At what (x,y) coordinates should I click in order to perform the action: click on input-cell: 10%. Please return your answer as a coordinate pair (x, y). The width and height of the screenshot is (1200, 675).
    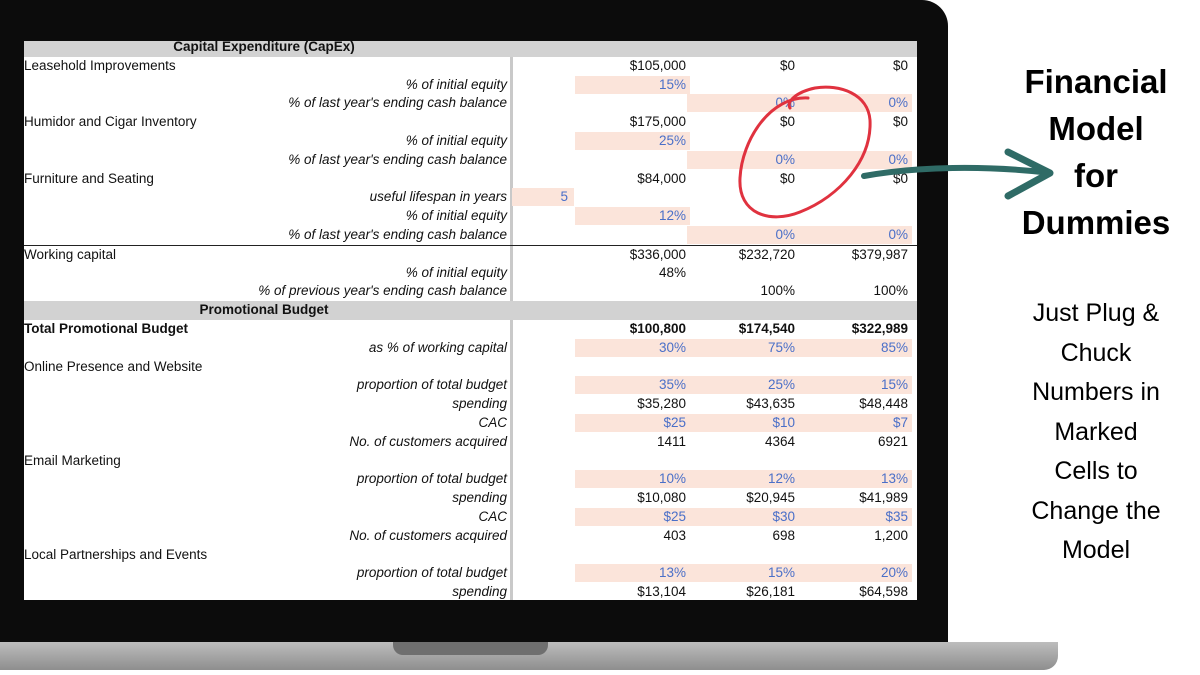
    Looking at the image, I should click on (632, 479).